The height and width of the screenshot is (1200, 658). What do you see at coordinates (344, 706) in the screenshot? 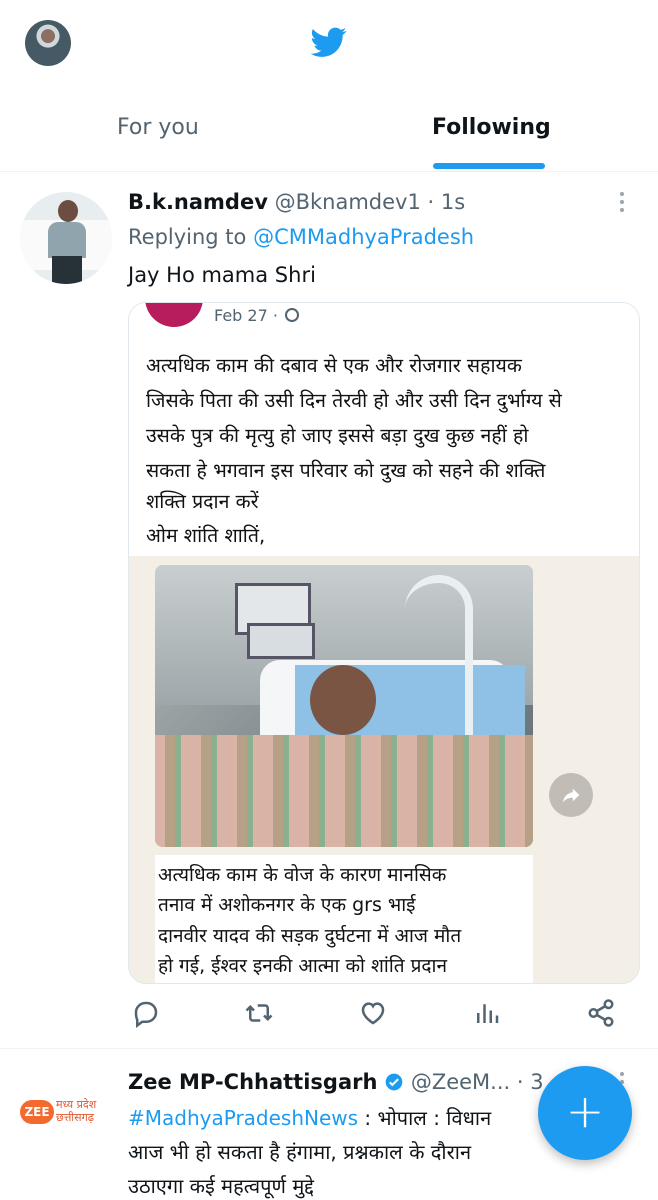
I see `hospital-photo` at bounding box center [344, 706].